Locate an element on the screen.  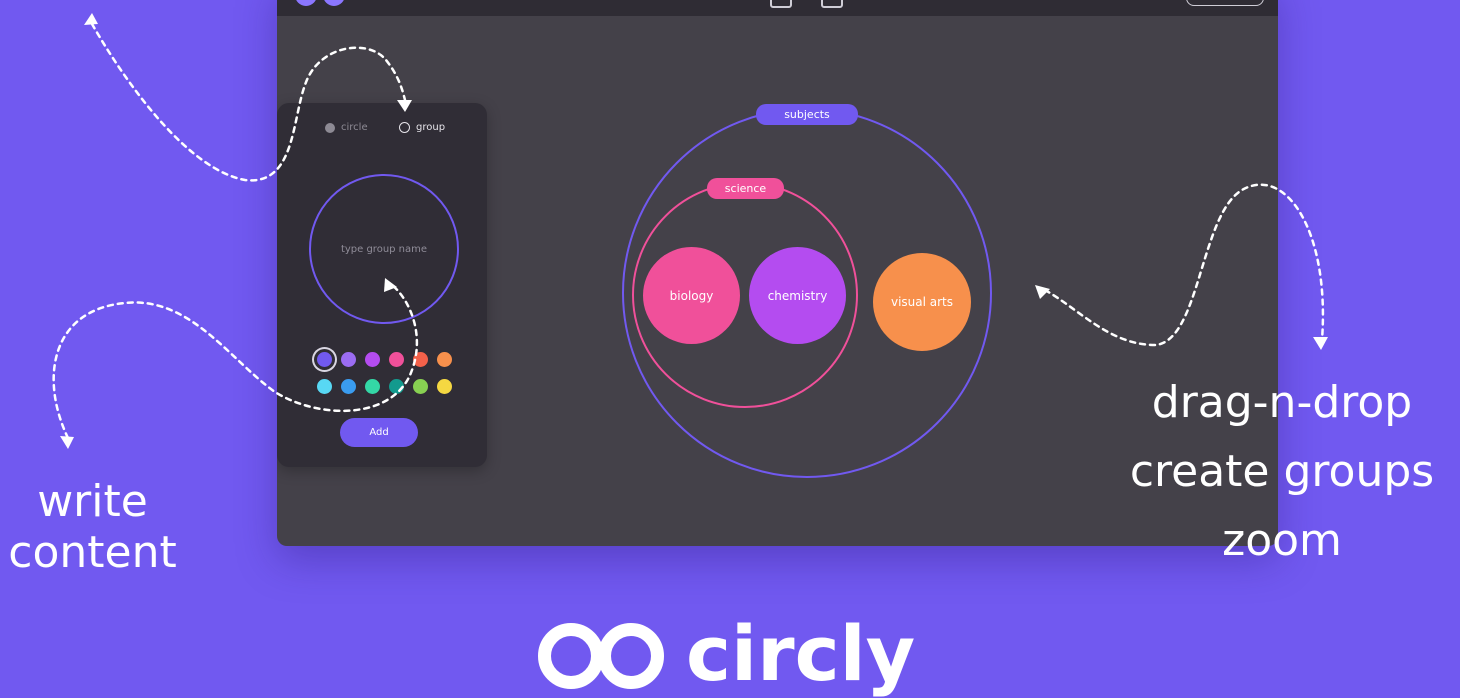
group-name-preview is located at coordinates (384, 249).